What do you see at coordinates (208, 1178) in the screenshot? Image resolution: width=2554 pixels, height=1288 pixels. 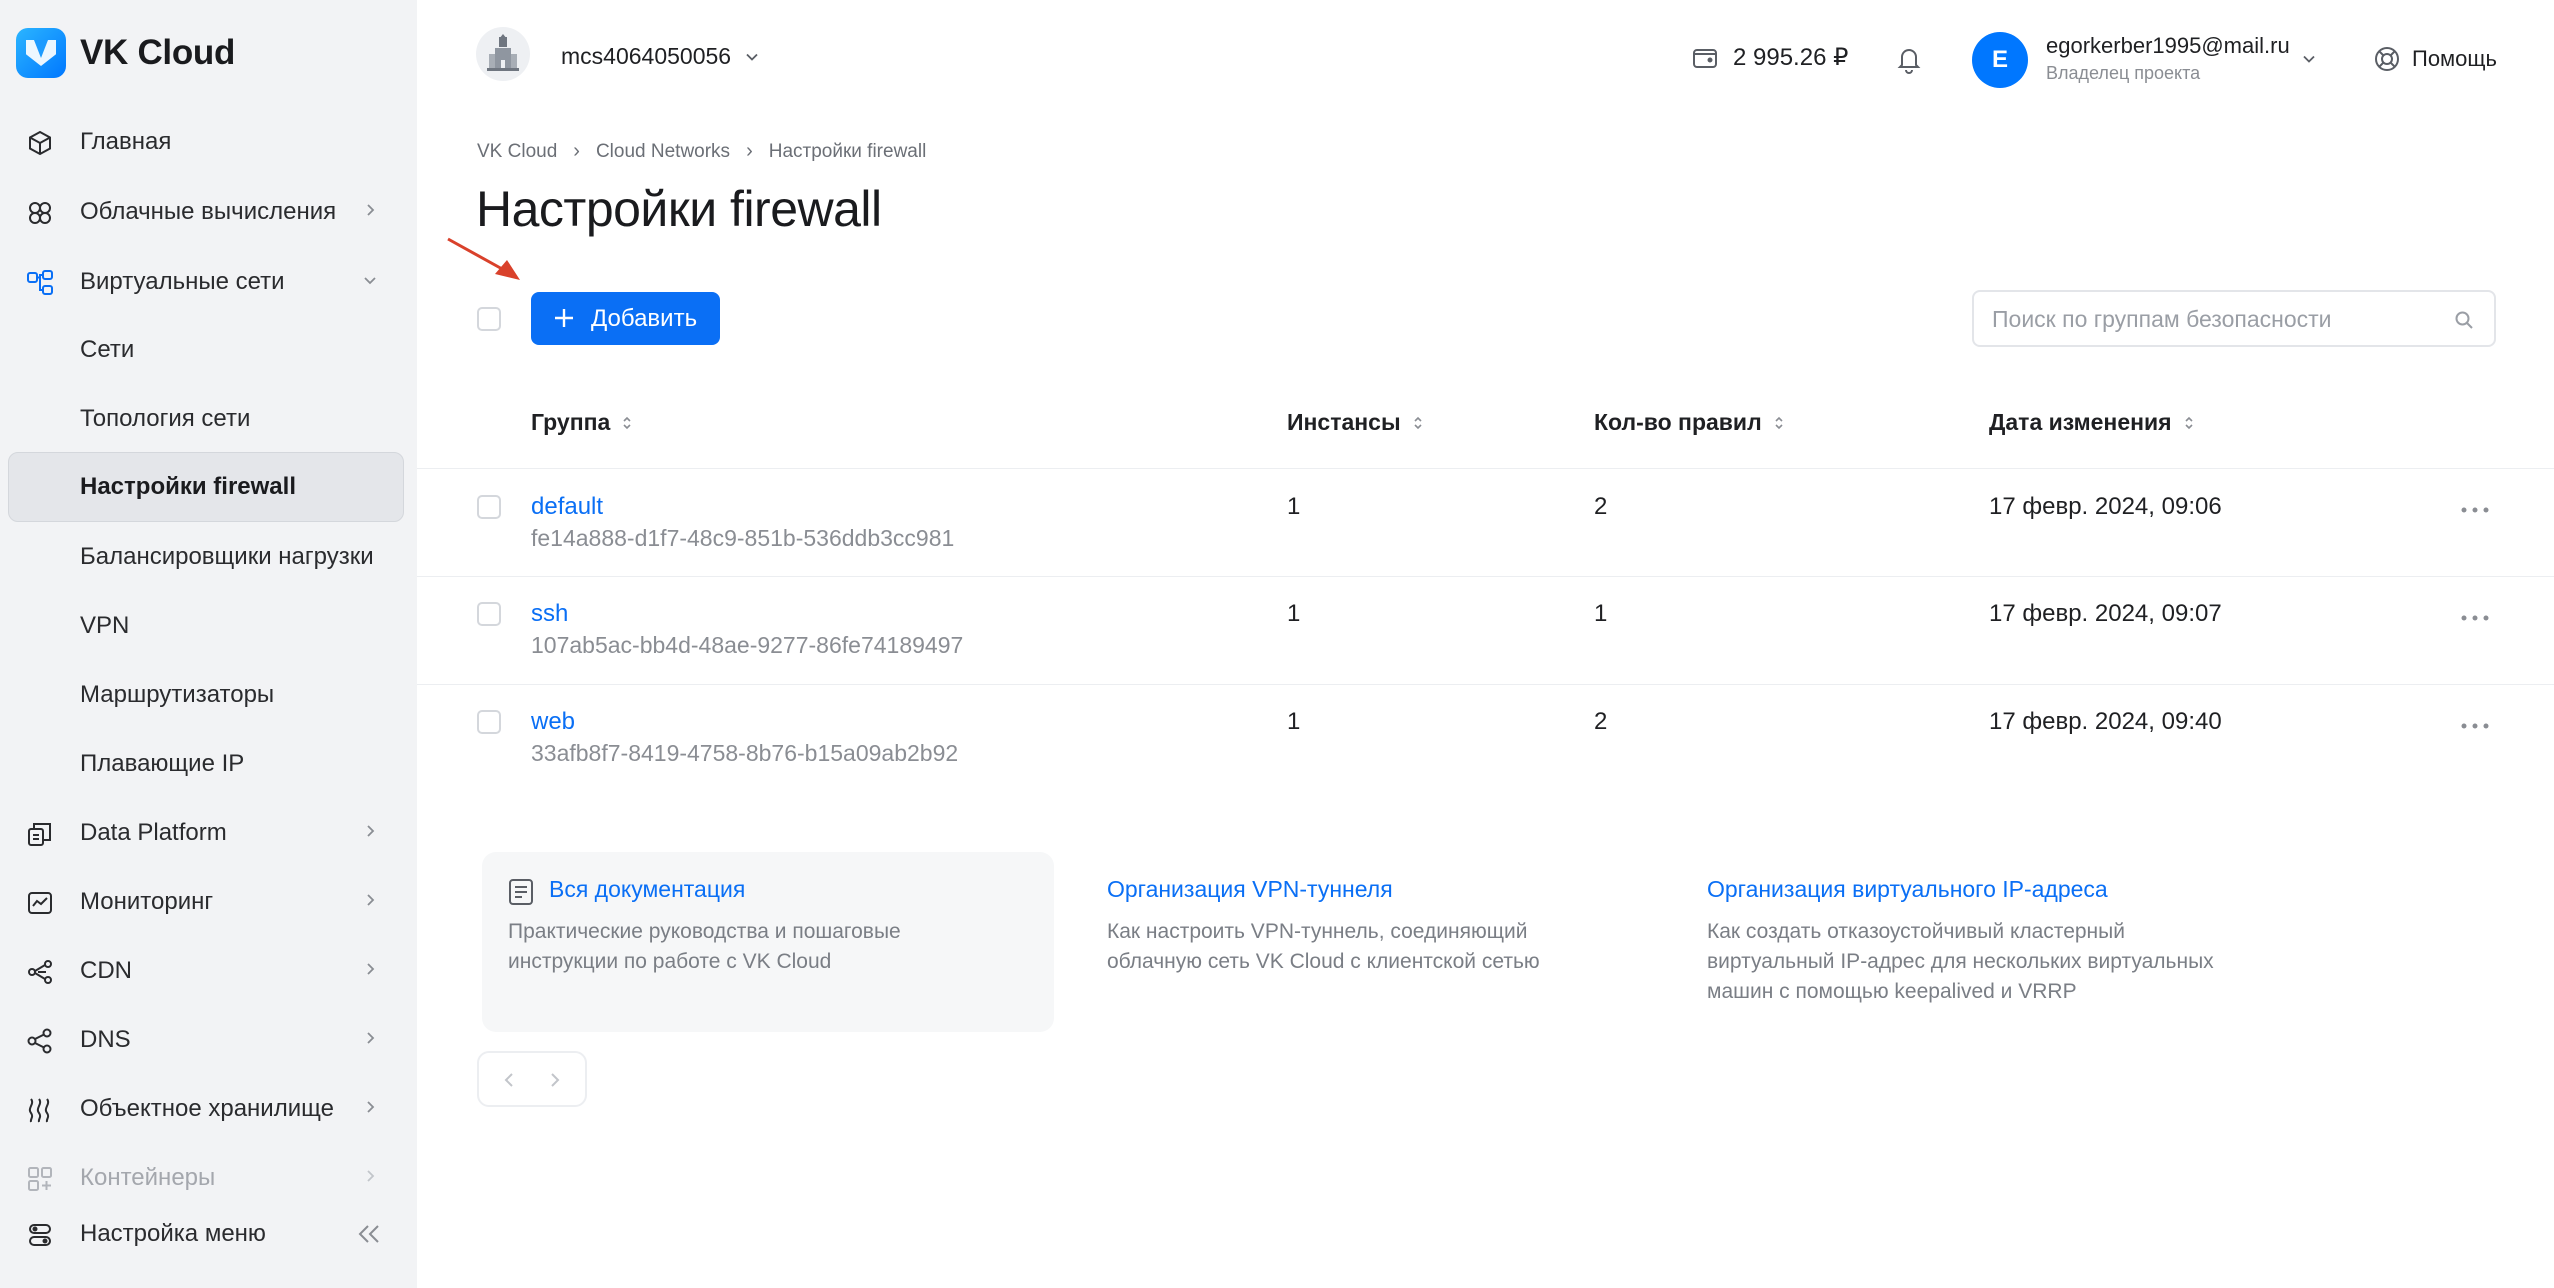 I see `sidebar-item-containers: Контейнеры` at bounding box center [208, 1178].